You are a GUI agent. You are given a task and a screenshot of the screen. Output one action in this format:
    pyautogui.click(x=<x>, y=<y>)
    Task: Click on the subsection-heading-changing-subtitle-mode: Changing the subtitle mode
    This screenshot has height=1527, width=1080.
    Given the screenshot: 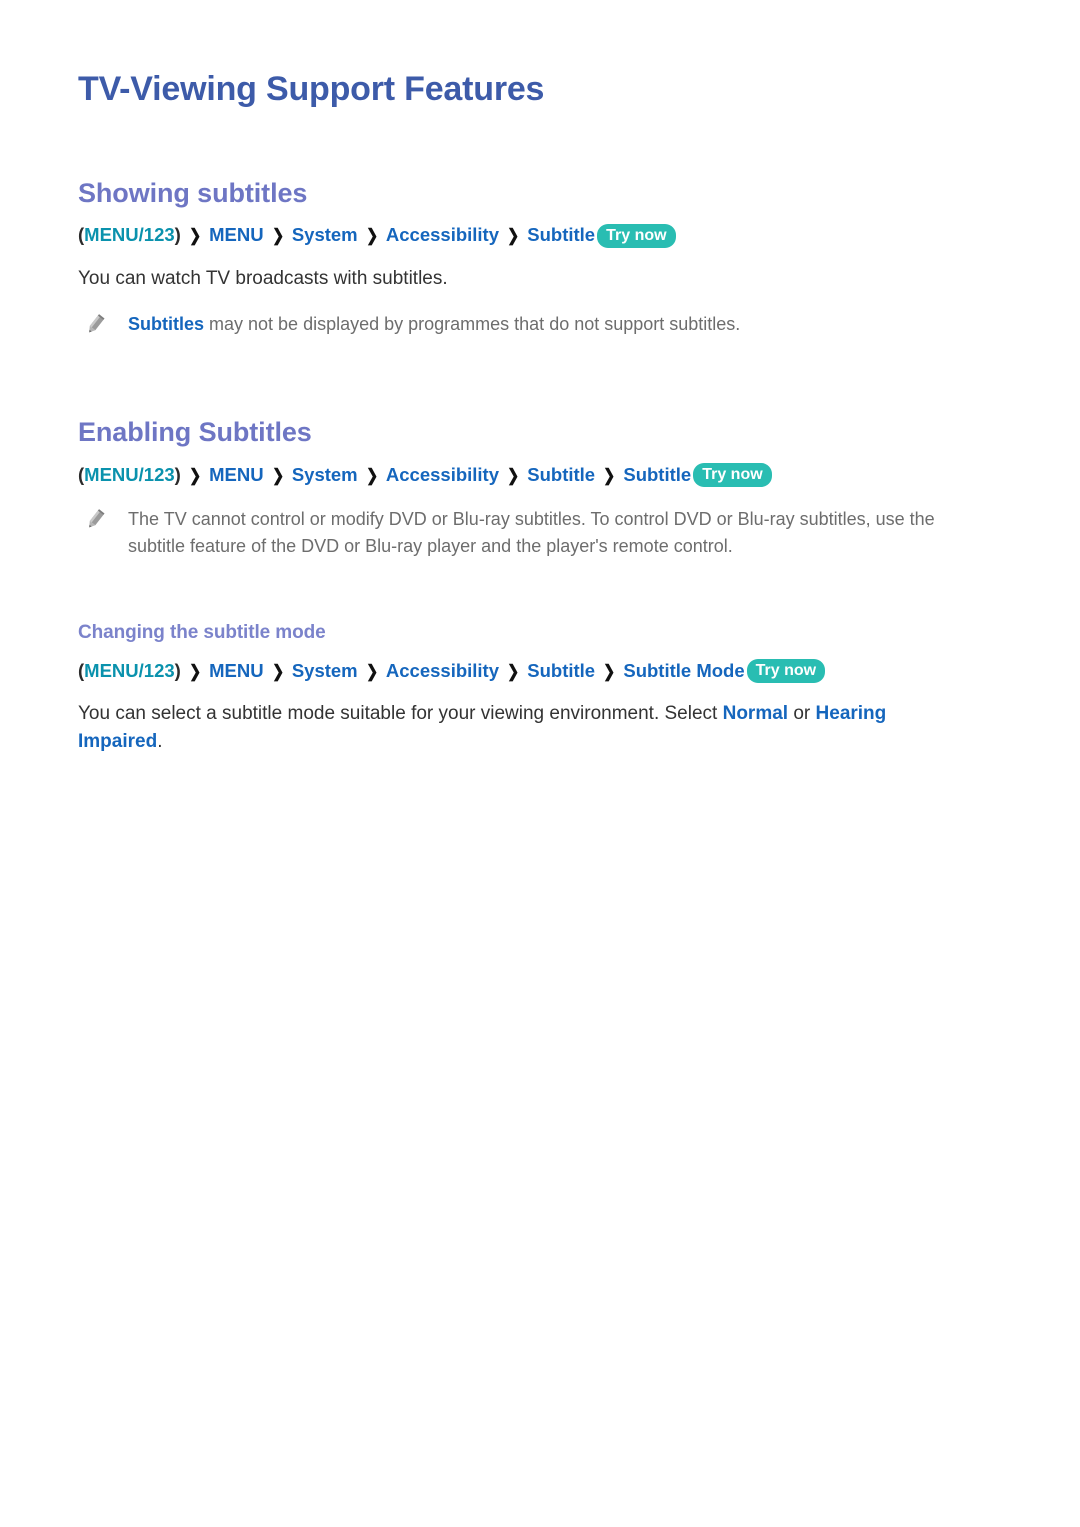 What is the action you would take?
    pyautogui.click(x=202, y=632)
    